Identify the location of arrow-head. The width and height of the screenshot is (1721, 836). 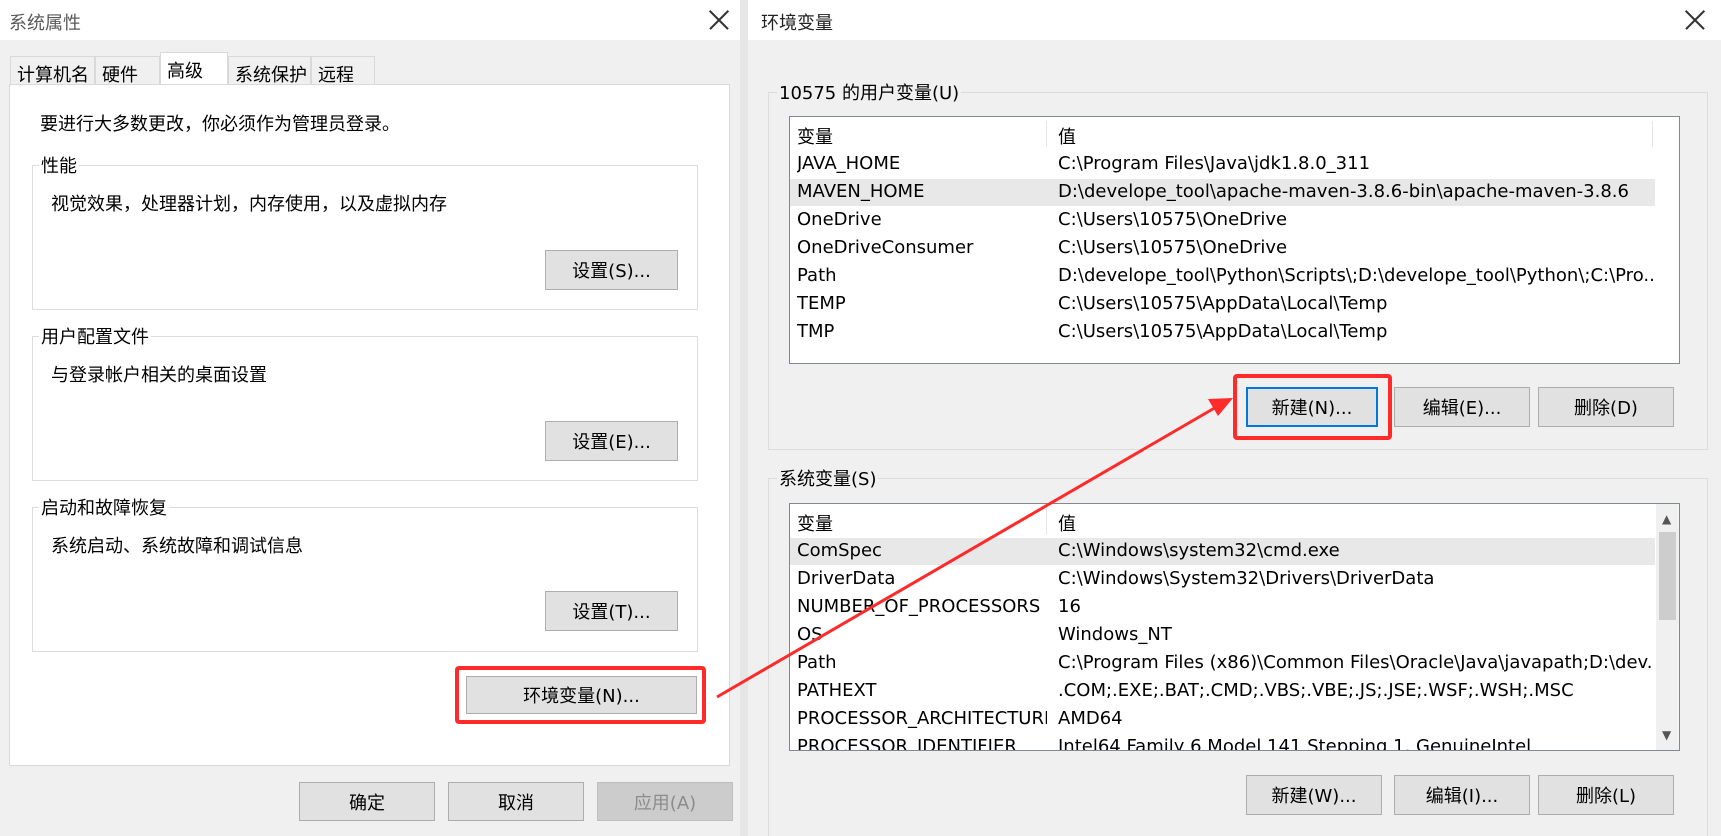
(1220, 407).